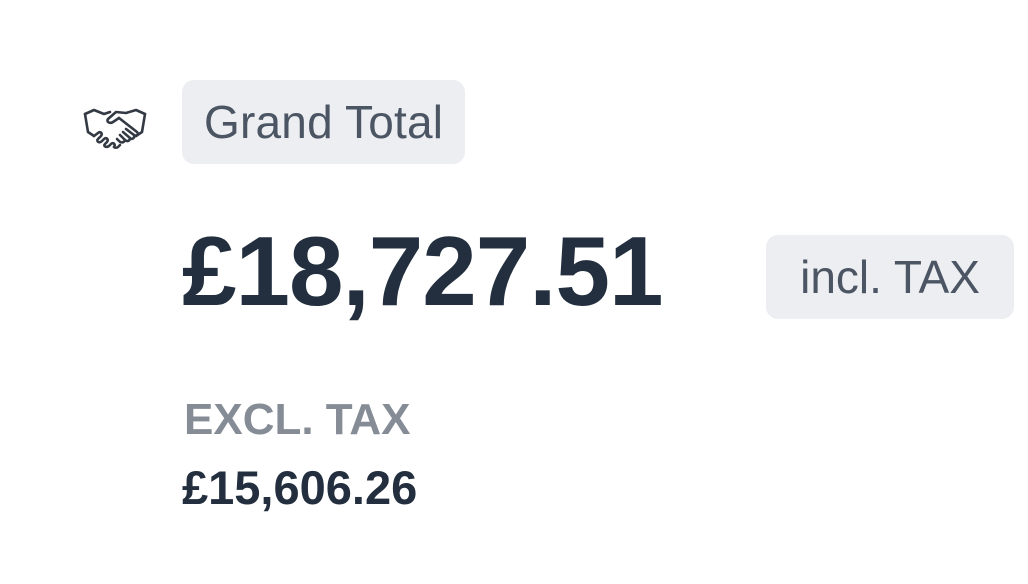 The width and height of the screenshot is (1028, 584). I want to click on incl-tax-badge: incl. TAX, so click(890, 277).